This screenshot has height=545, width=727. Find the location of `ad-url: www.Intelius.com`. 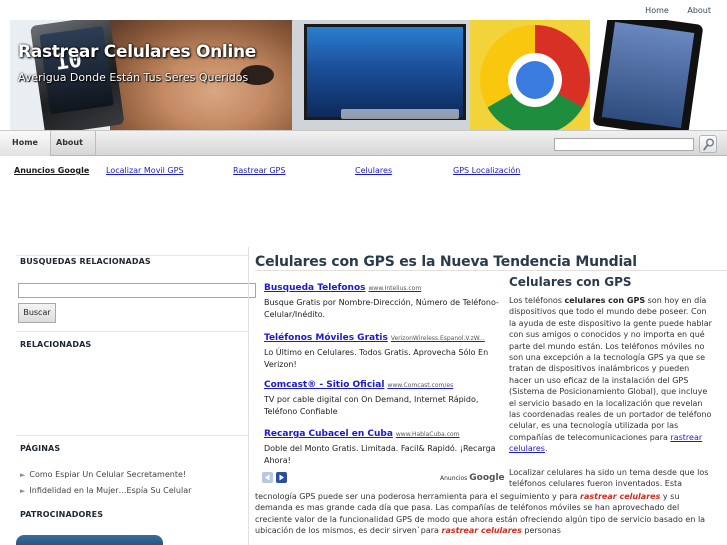

ad-url: www.Intelius.com is located at coordinates (395, 288).